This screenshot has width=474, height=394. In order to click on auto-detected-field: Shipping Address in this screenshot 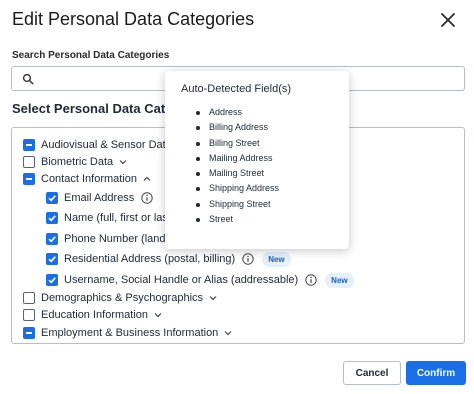, I will do `click(237, 188)`.